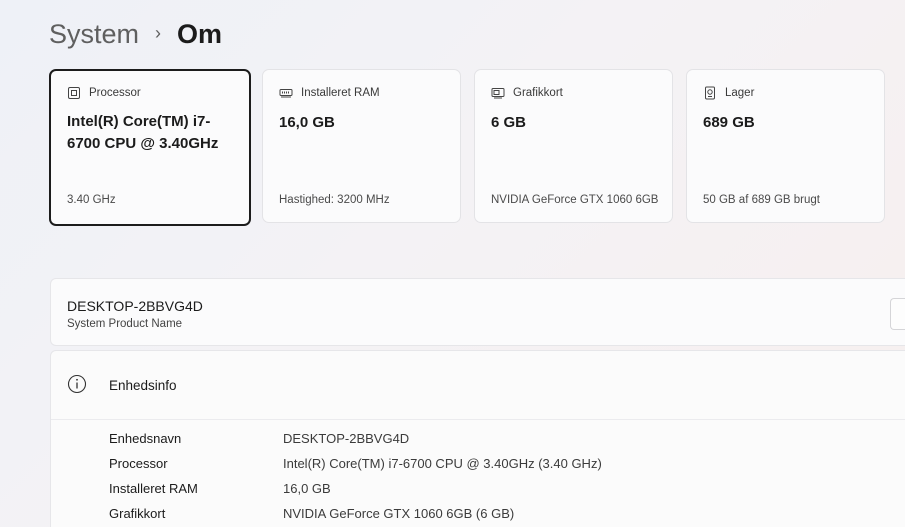 This screenshot has width=905, height=527. I want to click on storage-icon, so click(710, 93).